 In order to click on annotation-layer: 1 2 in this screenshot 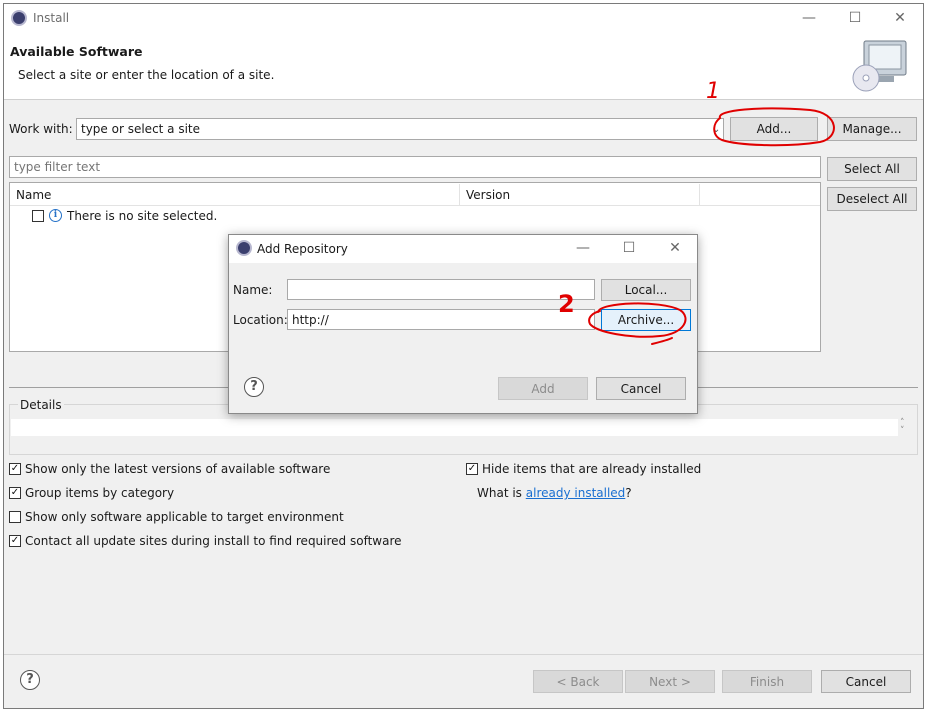, I will do `click(696, 212)`.